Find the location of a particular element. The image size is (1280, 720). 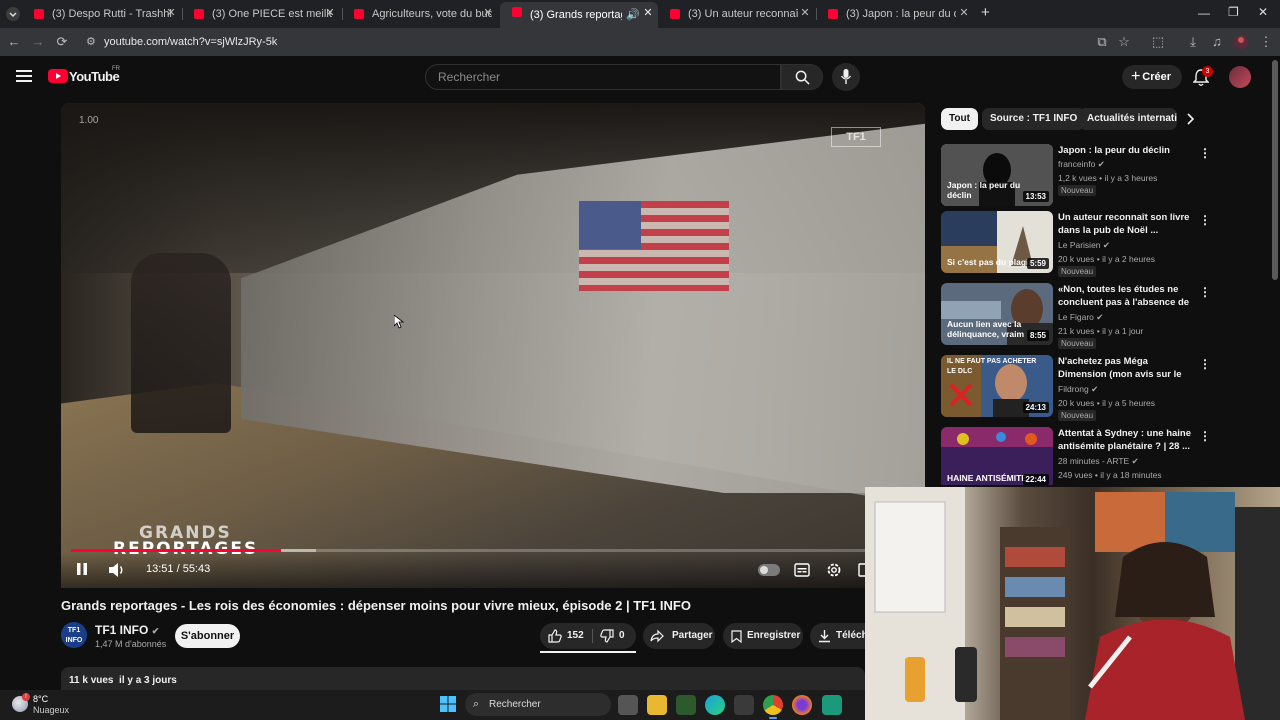

account-avatar is located at coordinates (1240, 77).